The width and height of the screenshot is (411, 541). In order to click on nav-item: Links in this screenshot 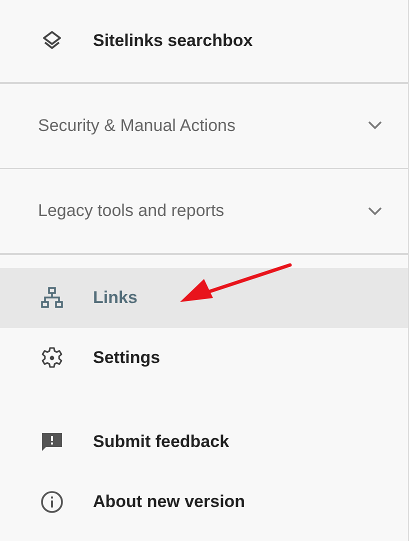, I will do `click(204, 298)`.